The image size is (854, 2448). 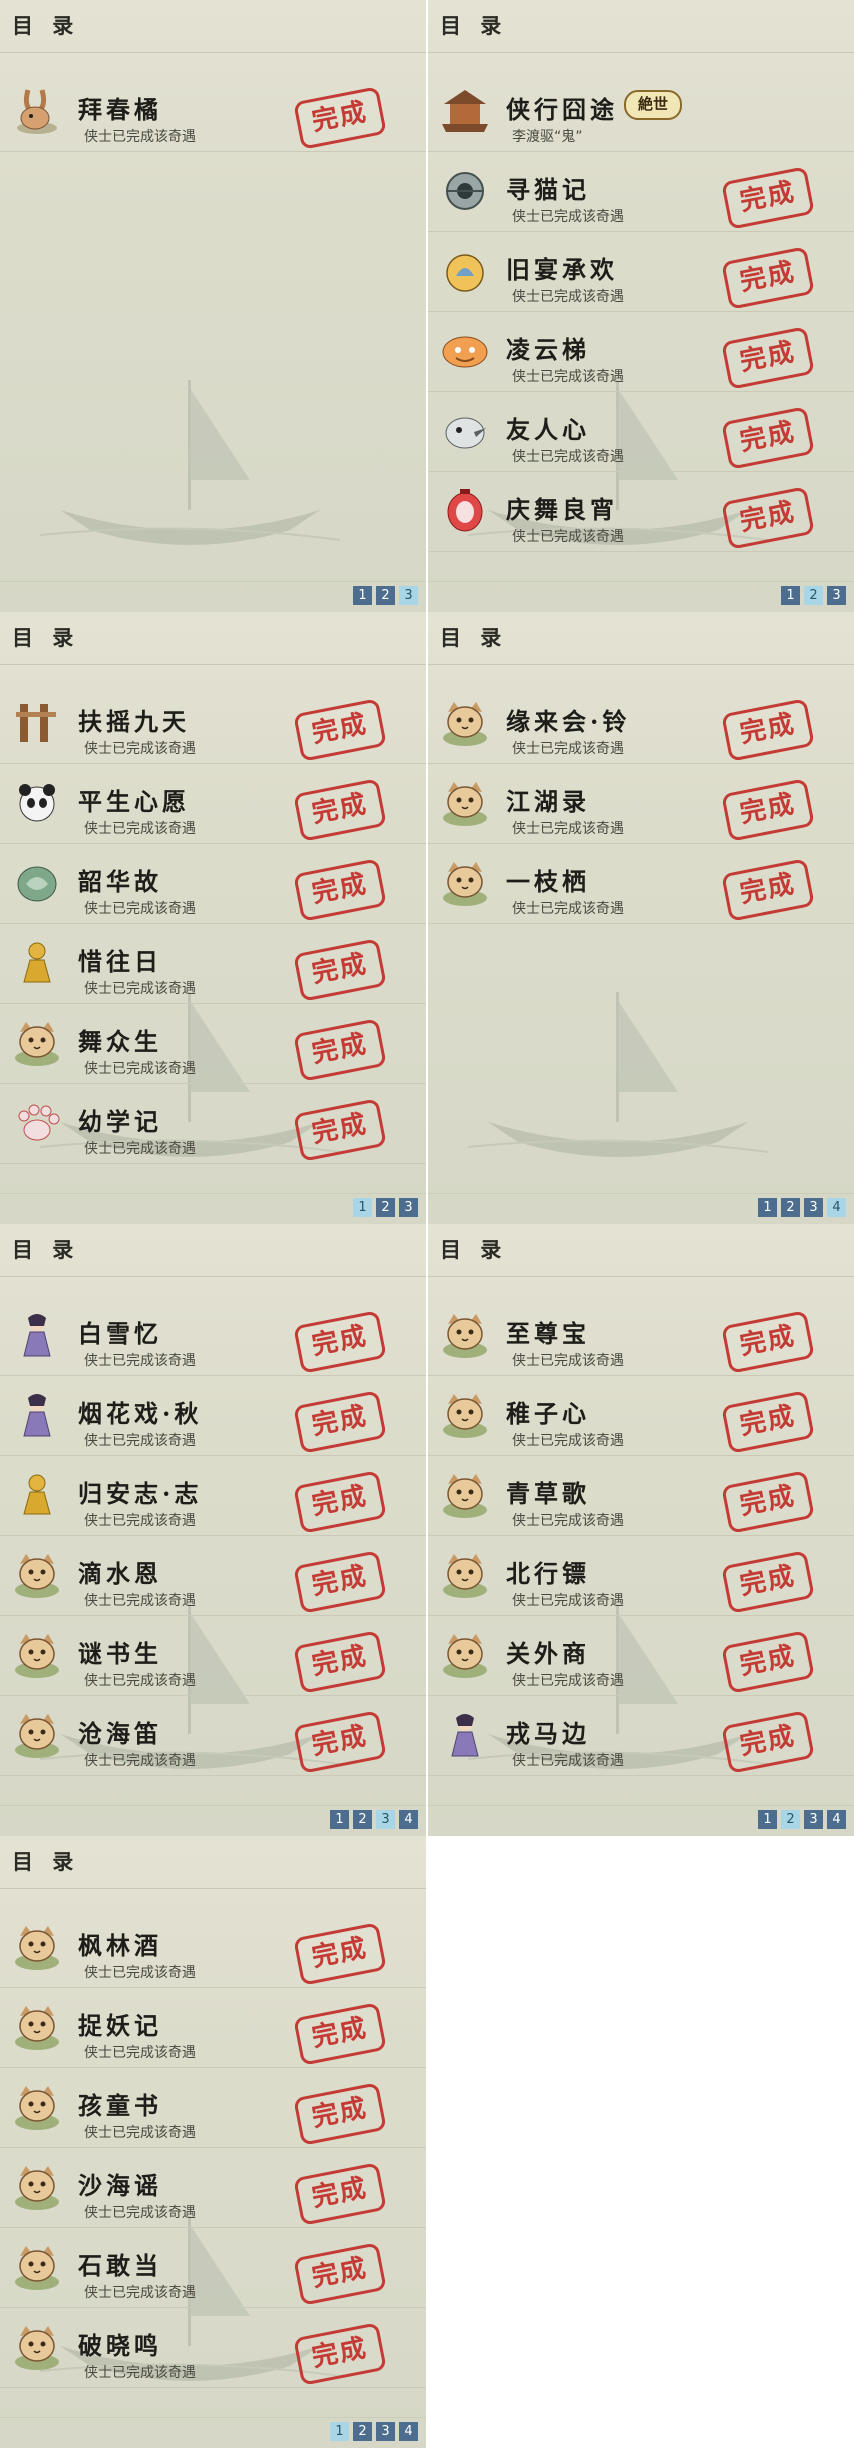 I want to click on adventure-list-item: 破晓鸣 侠士已完成该奇遇 完成, so click(x=213, y=2348).